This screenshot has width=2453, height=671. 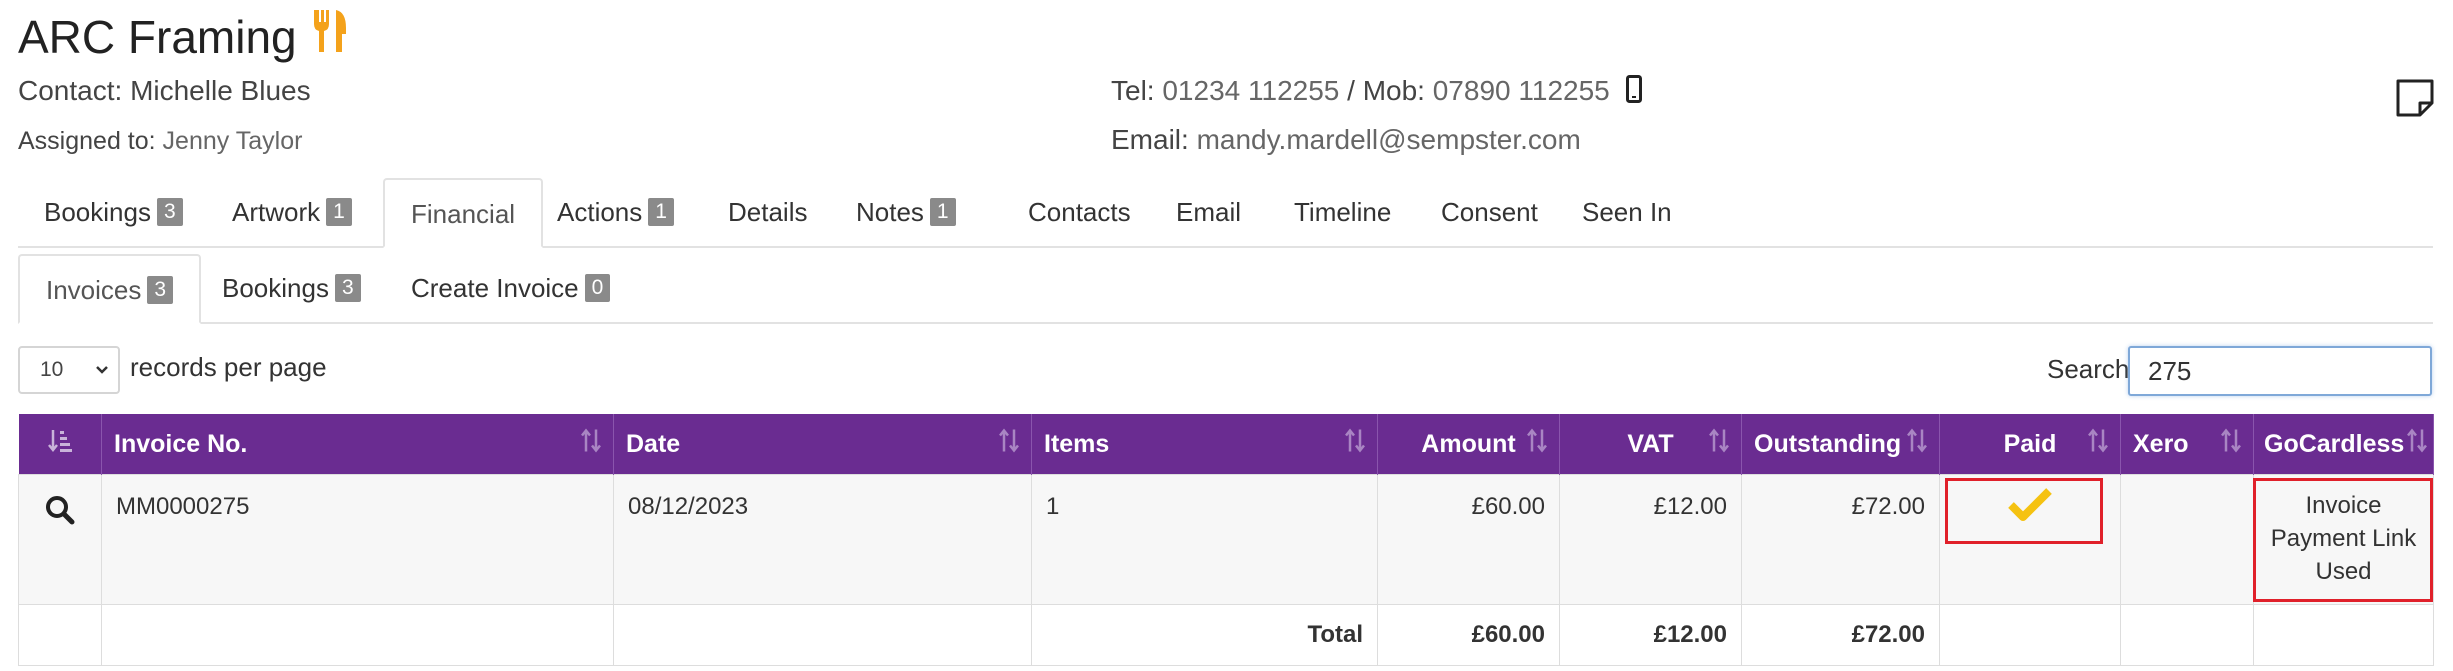 I want to click on tab-email: Email, so click(x=1208, y=212).